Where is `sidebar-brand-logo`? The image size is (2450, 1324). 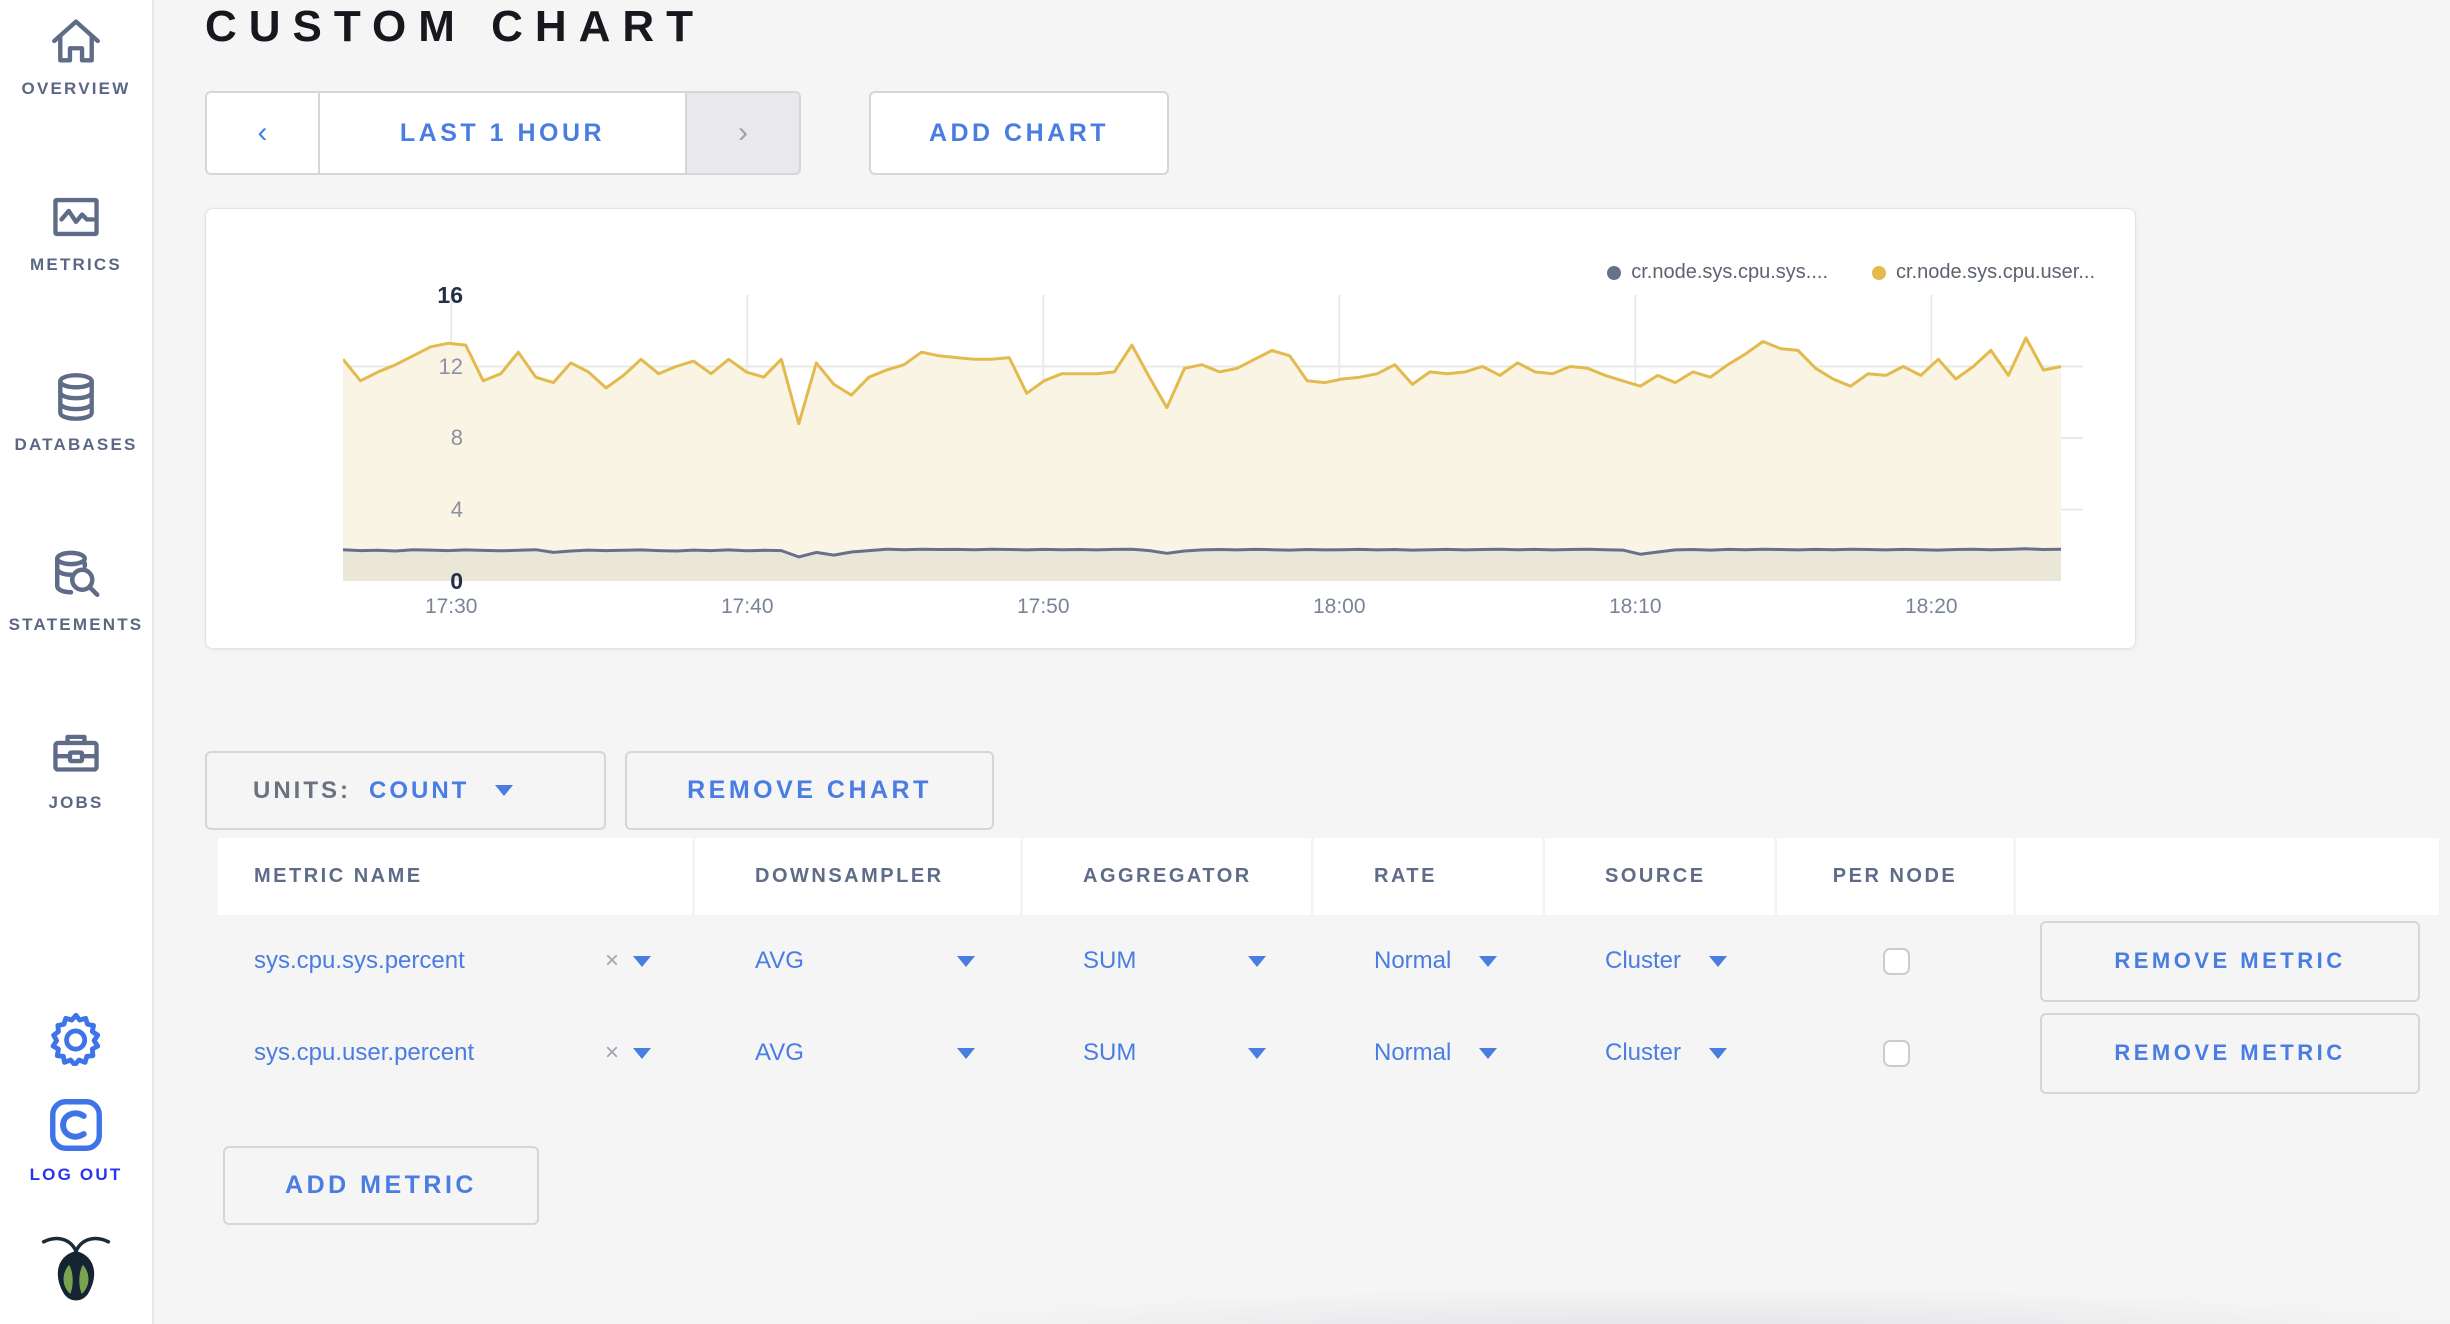 sidebar-brand-logo is located at coordinates (76, 1273).